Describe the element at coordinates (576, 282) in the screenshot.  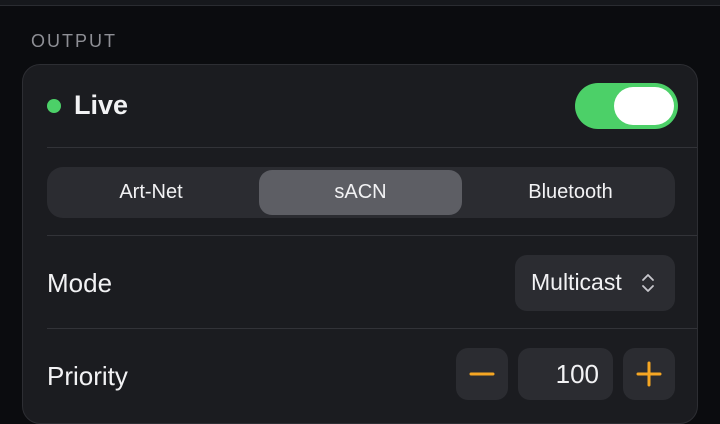
I see `mode-select-value: Multicast` at that location.